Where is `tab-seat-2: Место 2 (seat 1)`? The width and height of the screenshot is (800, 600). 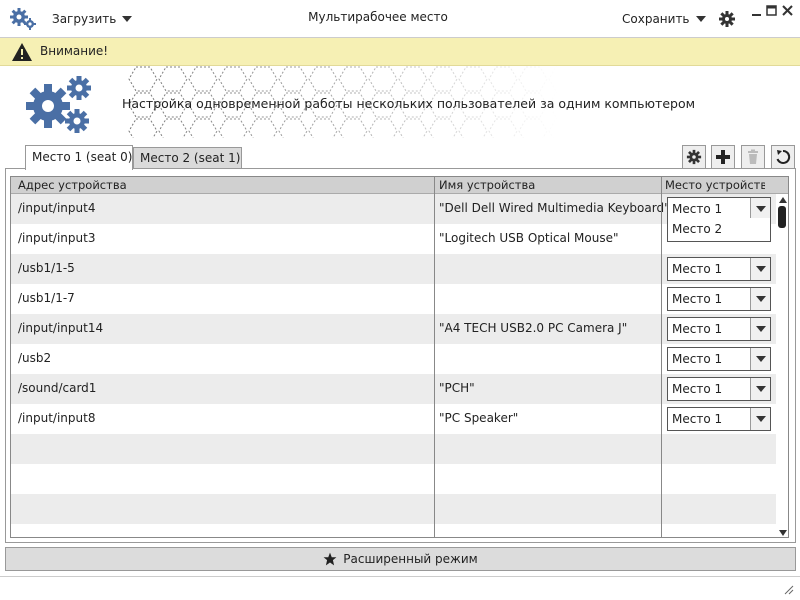
tab-seat-2: Место 2 (seat 1) is located at coordinates (187, 158).